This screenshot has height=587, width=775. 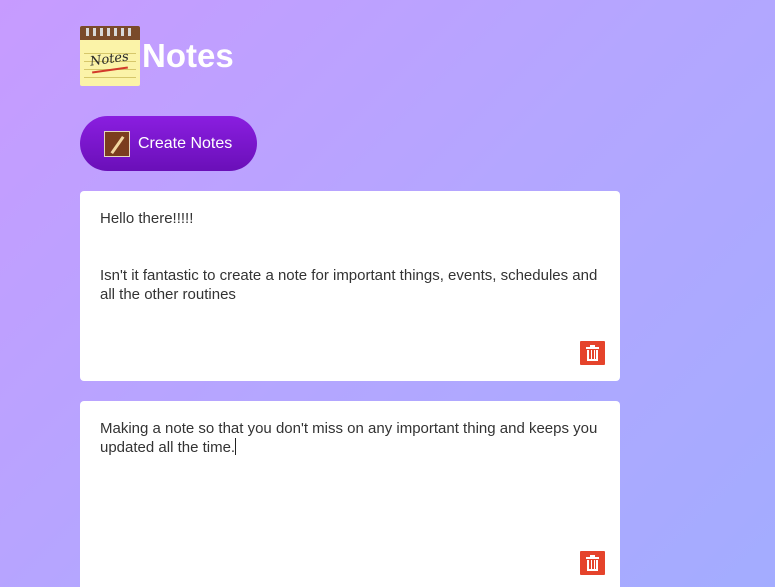 I want to click on text-cursor, so click(x=236, y=446).